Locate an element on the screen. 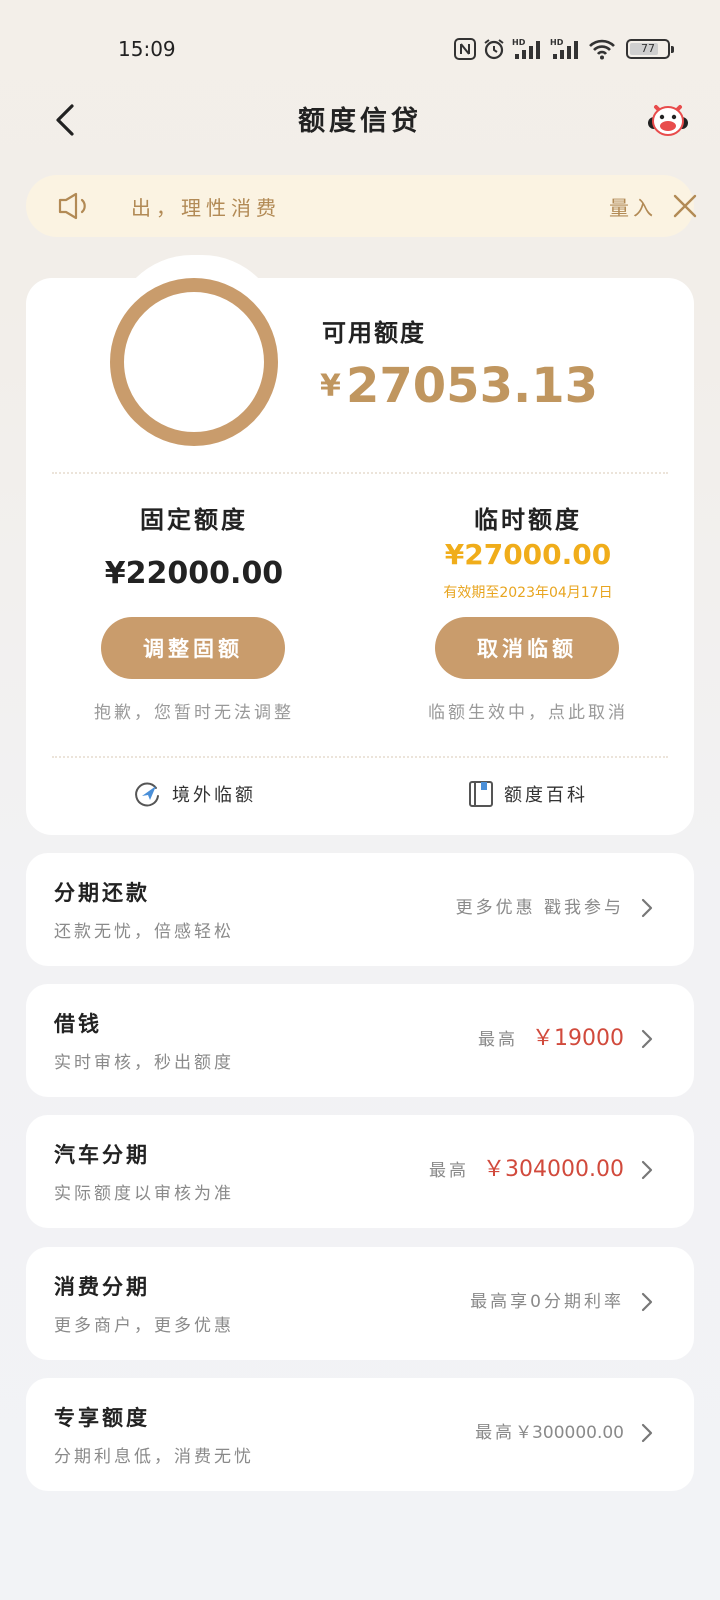  service-title: 分期还款 is located at coordinates (102, 892).